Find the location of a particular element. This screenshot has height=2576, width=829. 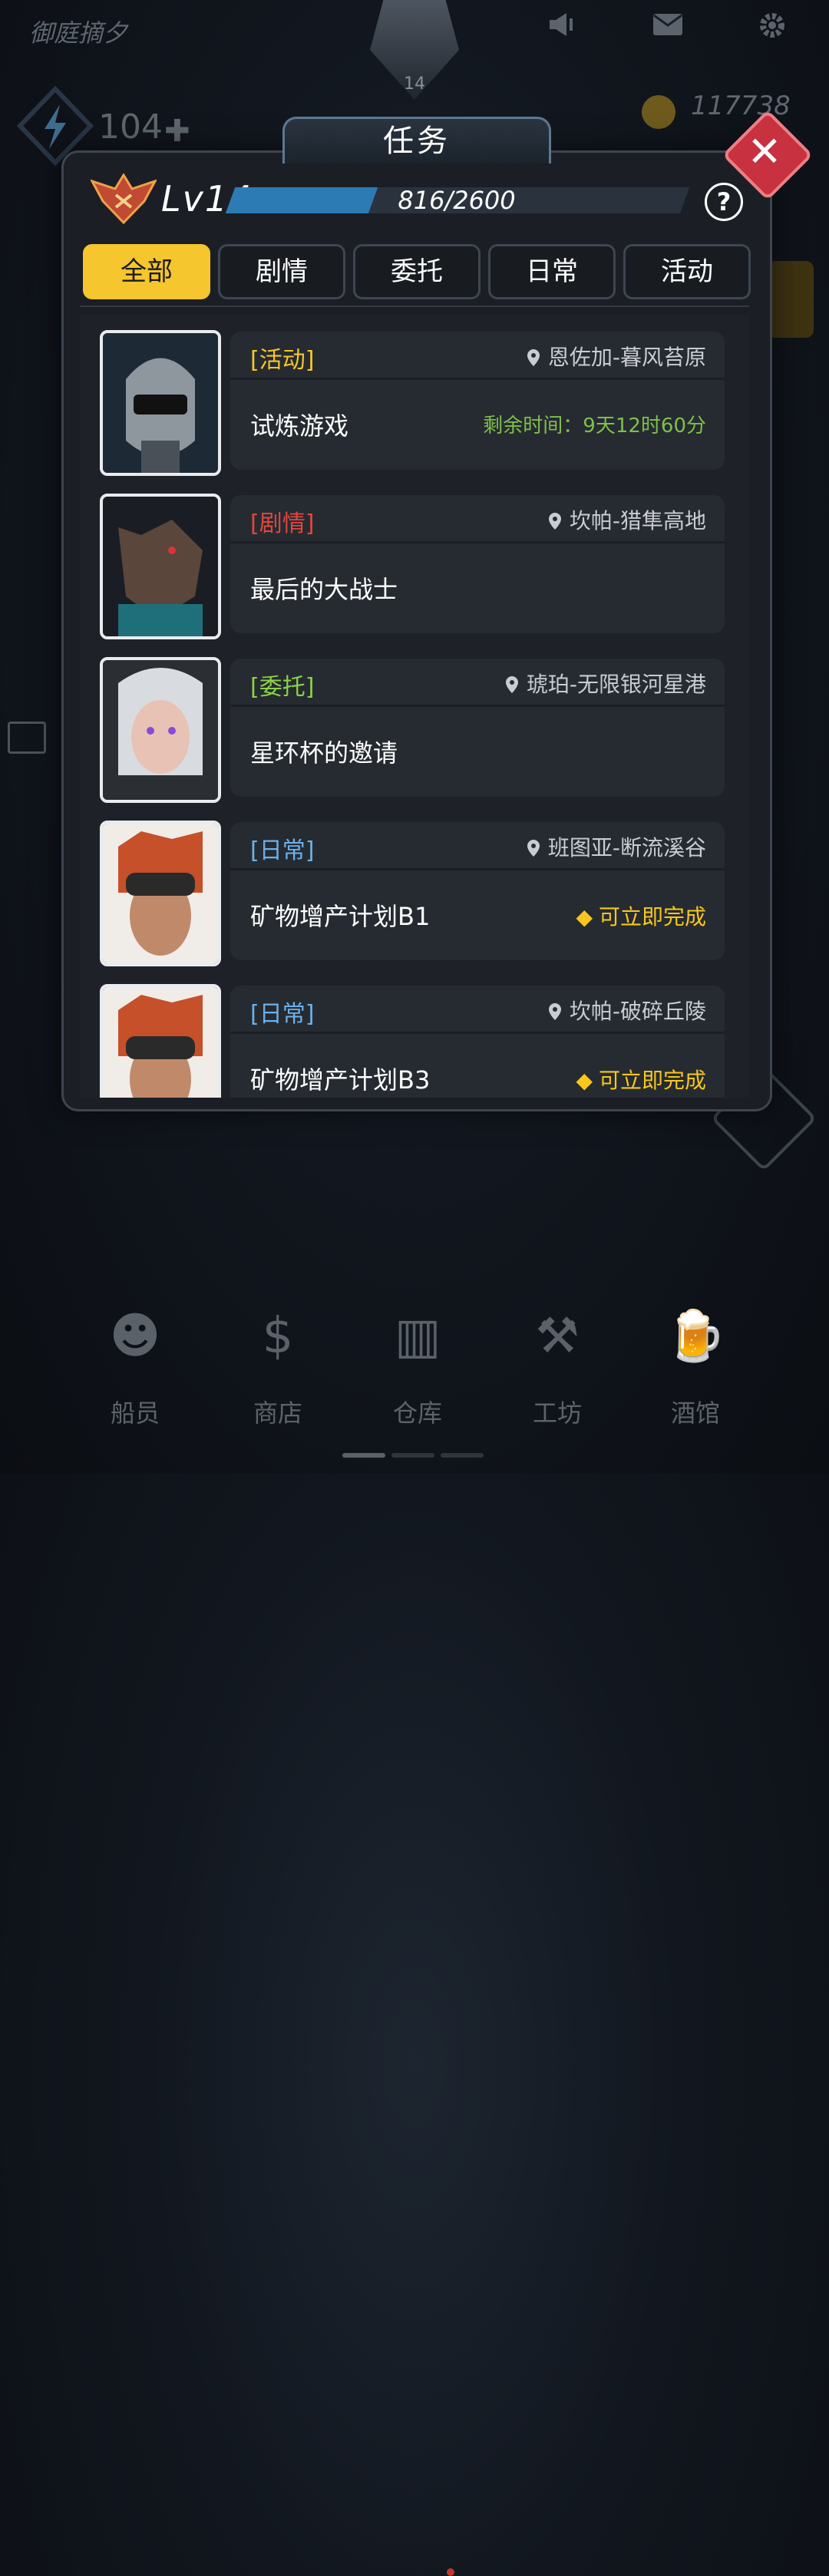

mail-icon is located at coordinates (668, 28).